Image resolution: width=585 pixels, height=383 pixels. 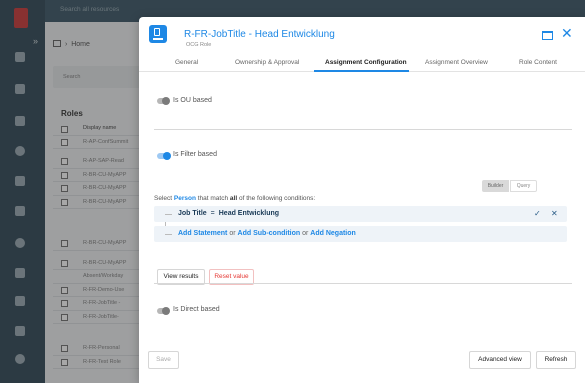 What do you see at coordinates (195, 154) in the screenshot?
I see `filter-based-label: Is Filter based` at bounding box center [195, 154].